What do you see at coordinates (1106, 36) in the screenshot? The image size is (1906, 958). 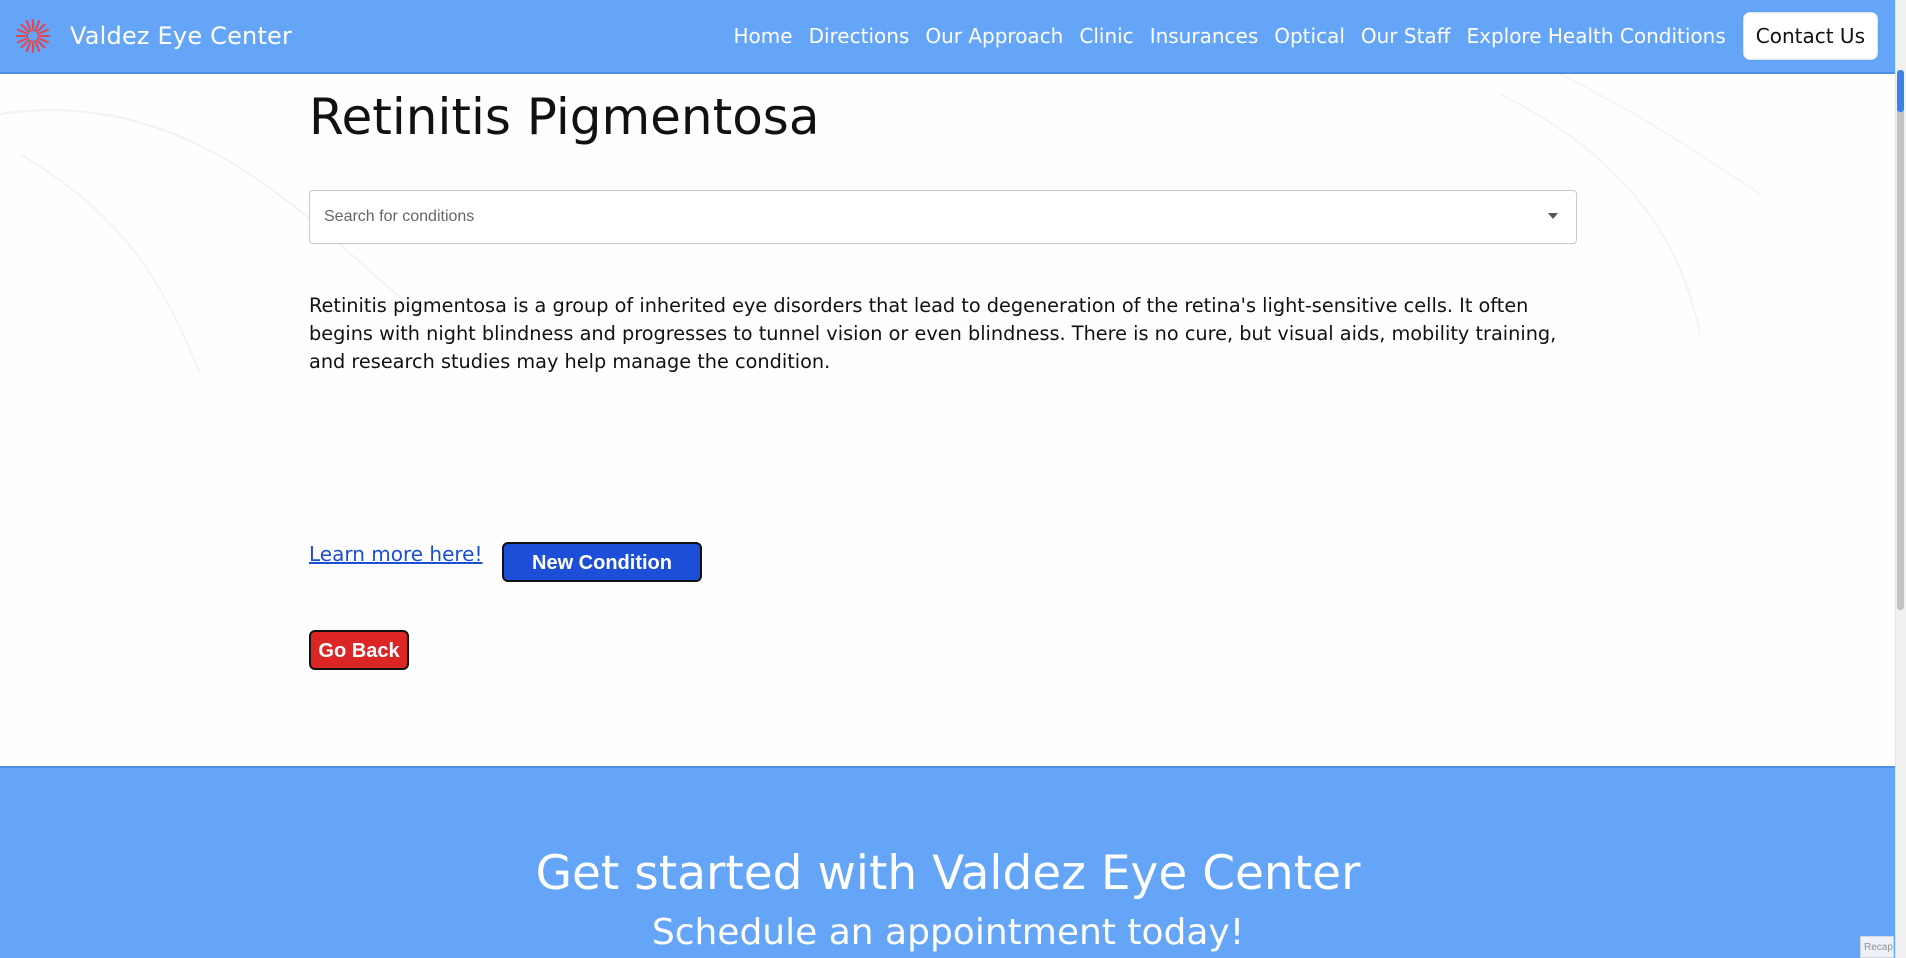 I see `nav-link-clinic: Clinic` at bounding box center [1106, 36].